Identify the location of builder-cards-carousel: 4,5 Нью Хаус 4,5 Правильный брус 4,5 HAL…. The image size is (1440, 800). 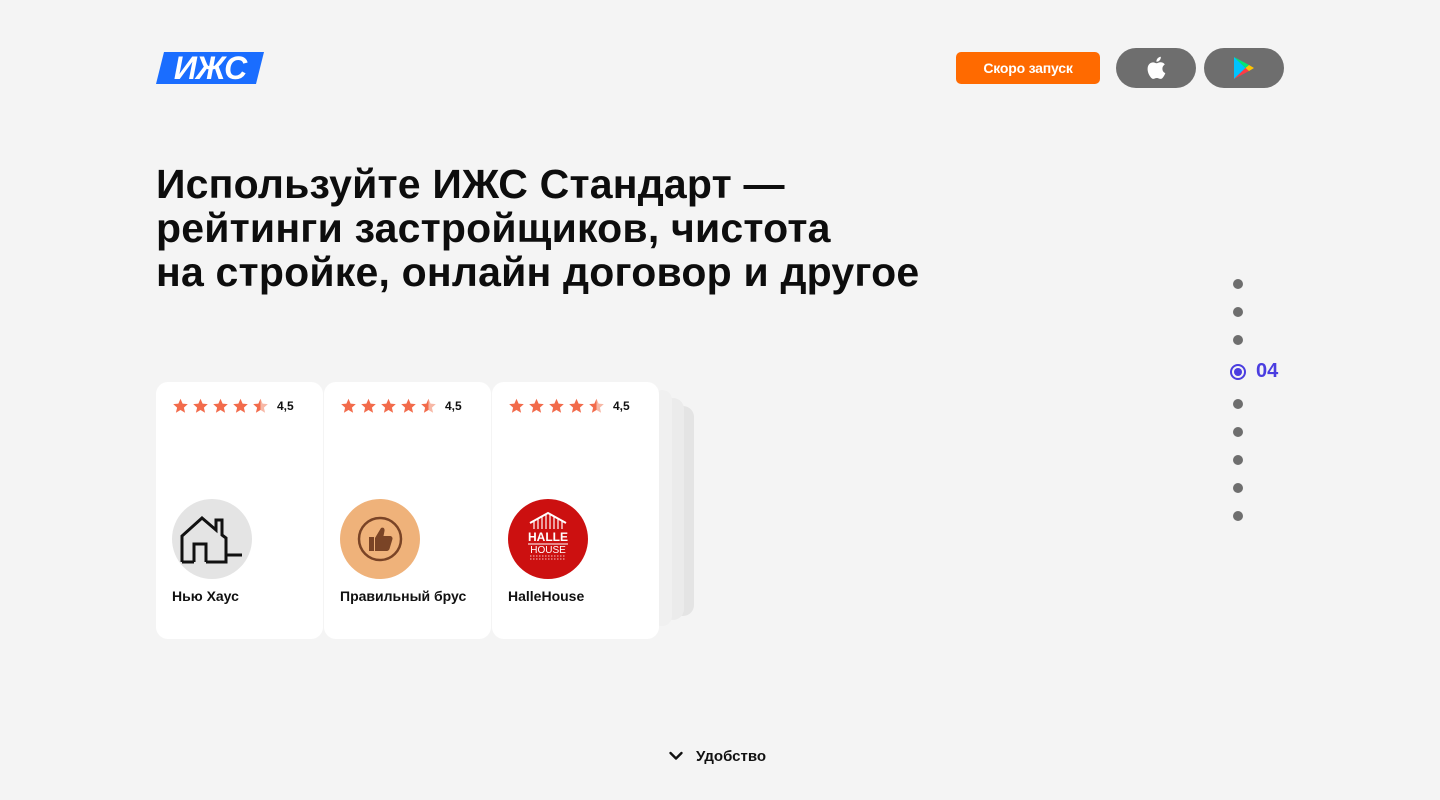
(436, 512).